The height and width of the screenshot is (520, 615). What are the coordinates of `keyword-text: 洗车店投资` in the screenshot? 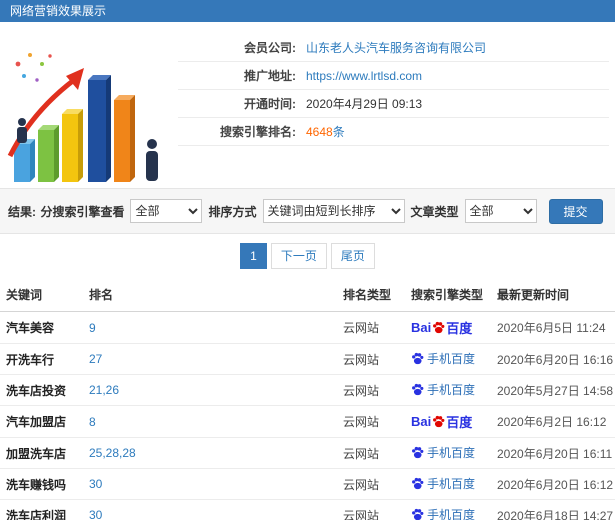 It's located at (36, 390).